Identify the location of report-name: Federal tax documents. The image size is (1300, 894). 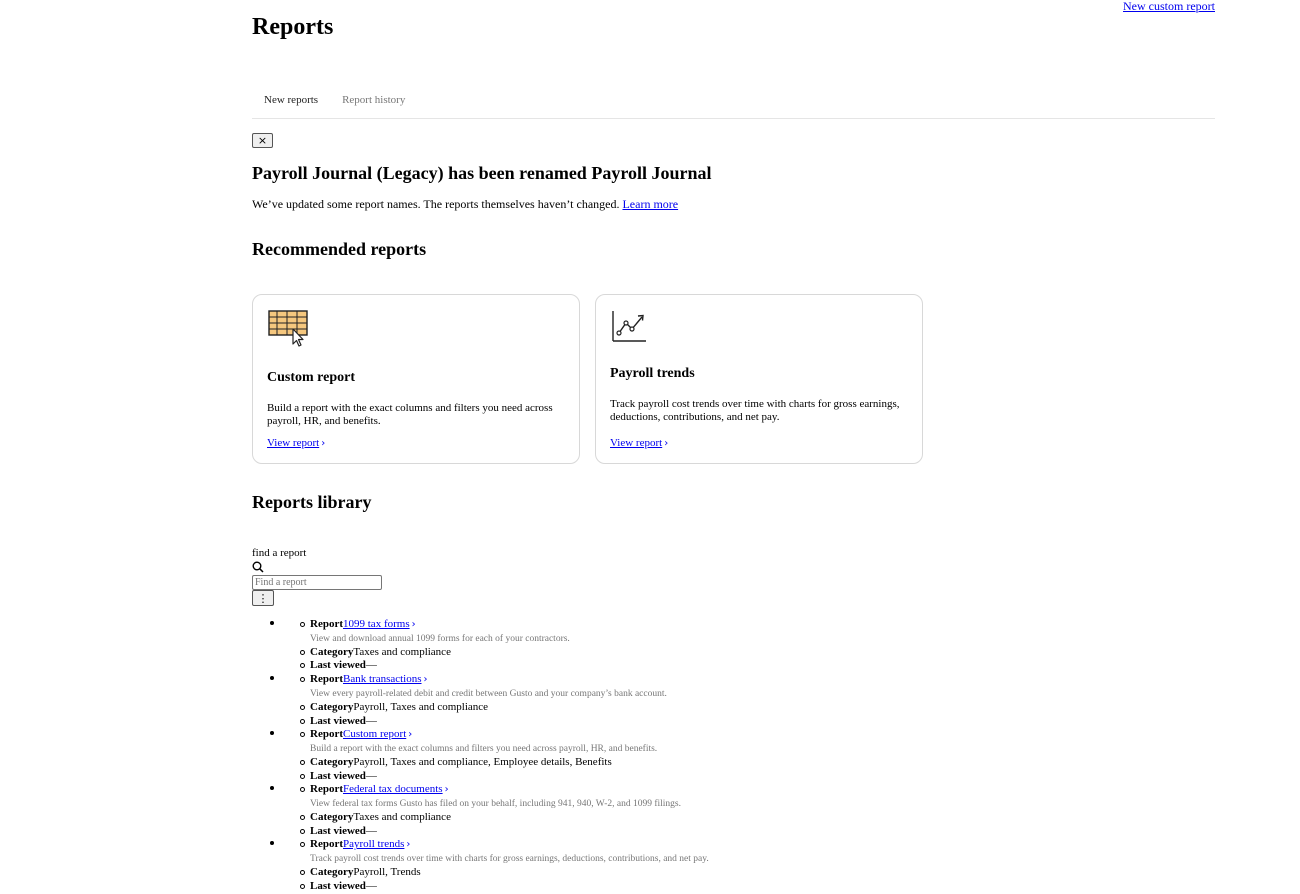
(393, 789).